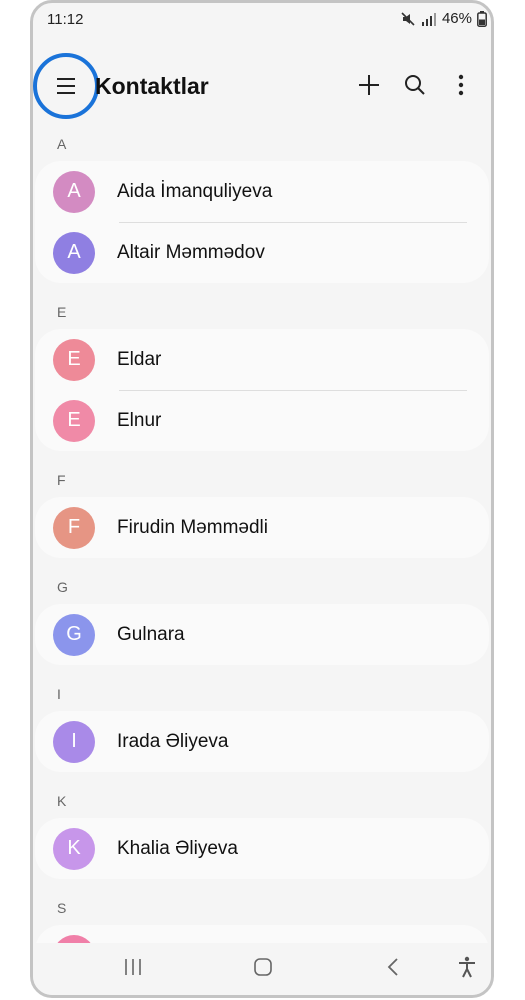 This screenshot has width=525, height=1000. Describe the element at coordinates (482, 18) in the screenshot. I see `battery-icon` at that location.